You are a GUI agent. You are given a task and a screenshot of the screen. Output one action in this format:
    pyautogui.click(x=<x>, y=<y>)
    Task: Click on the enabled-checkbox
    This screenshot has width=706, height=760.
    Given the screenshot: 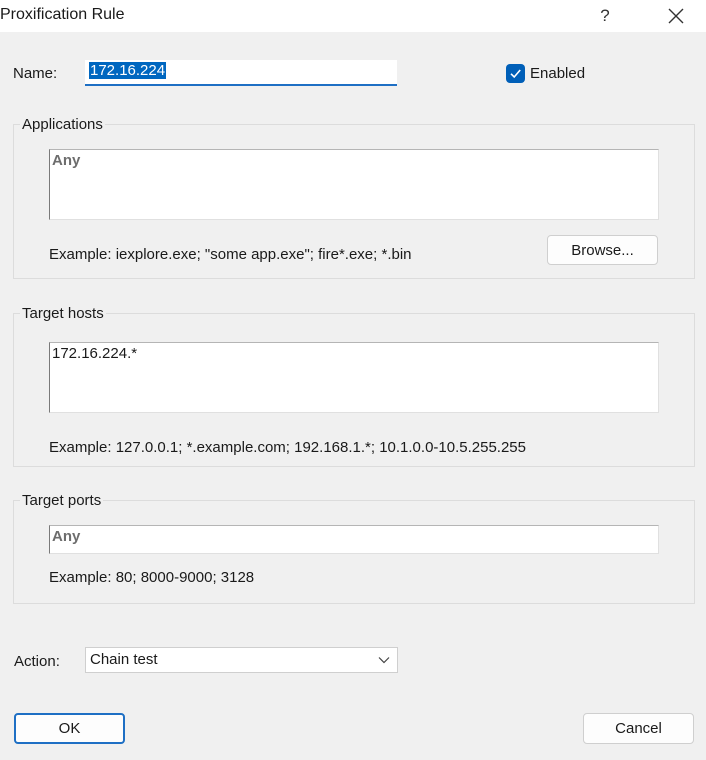 What is the action you would take?
    pyautogui.click(x=515, y=73)
    